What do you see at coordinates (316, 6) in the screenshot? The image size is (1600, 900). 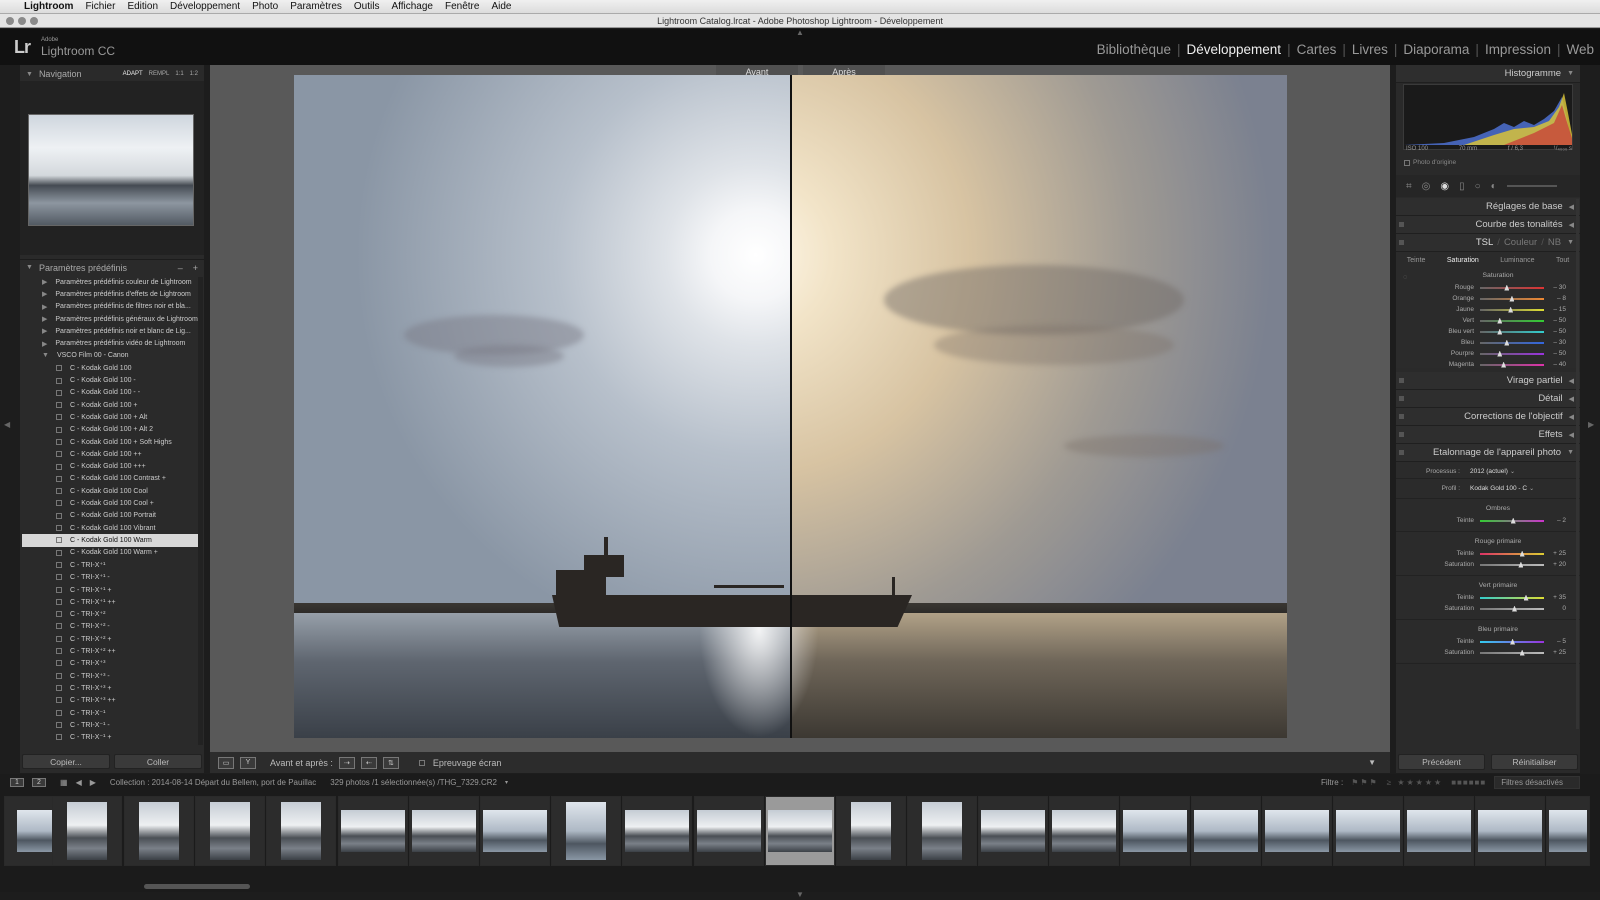 I see `menu-parametres: Paramètres` at bounding box center [316, 6].